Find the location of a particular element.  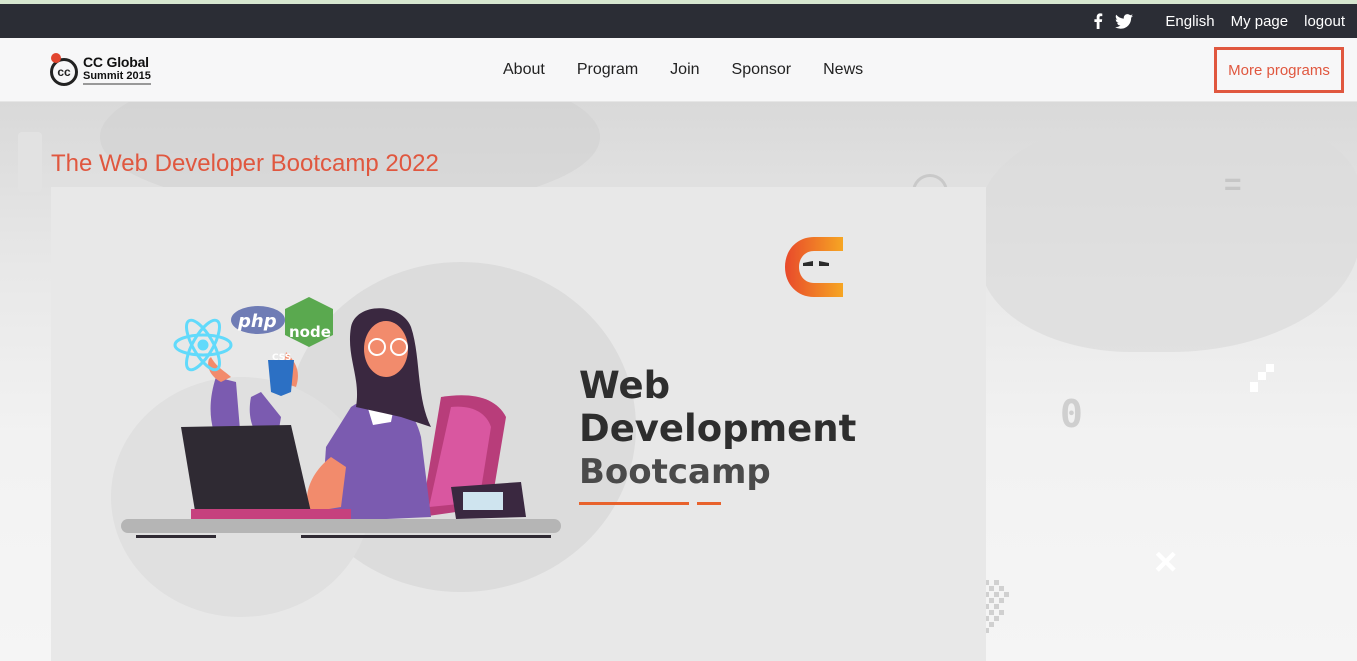

logout-link: logout is located at coordinates (1324, 21).